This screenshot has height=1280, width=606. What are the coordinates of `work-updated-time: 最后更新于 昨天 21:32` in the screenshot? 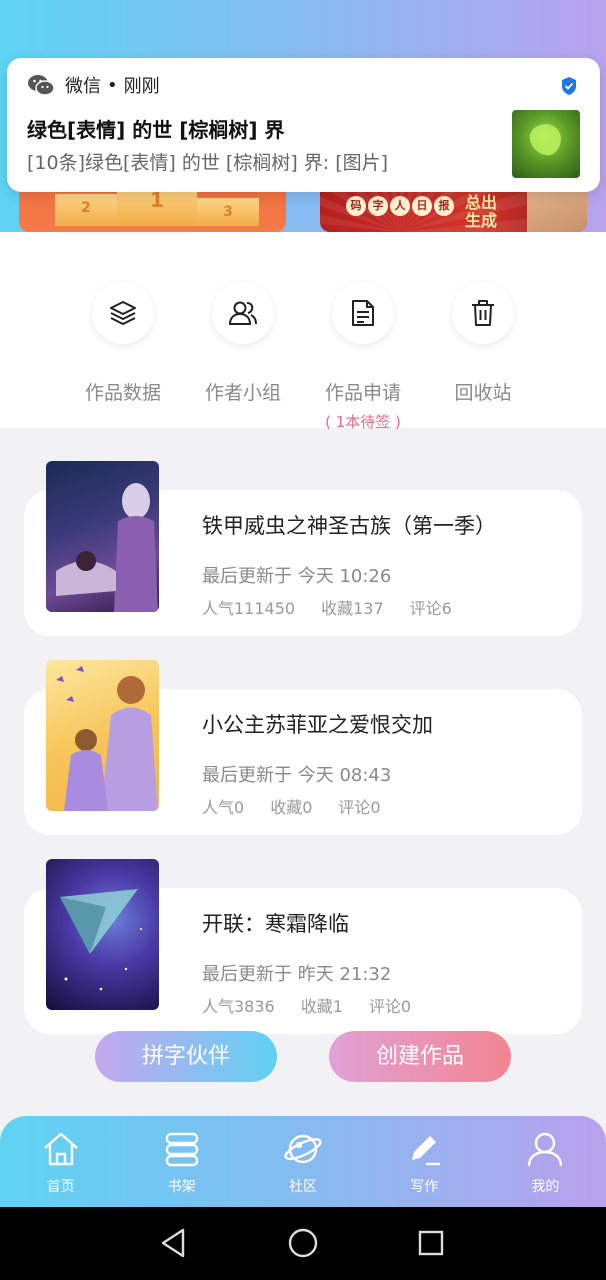 It's located at (297, 974).